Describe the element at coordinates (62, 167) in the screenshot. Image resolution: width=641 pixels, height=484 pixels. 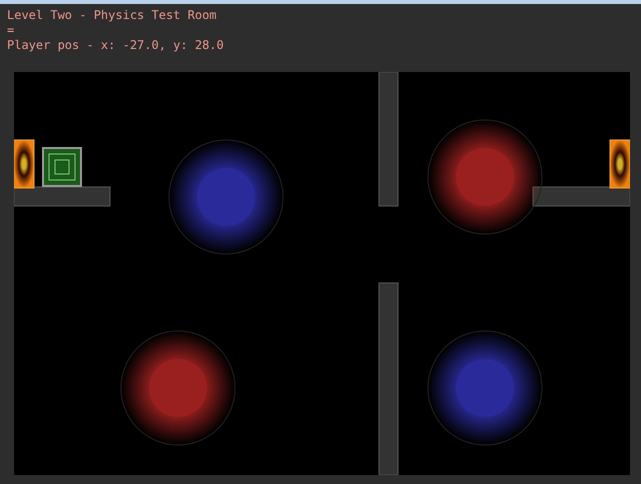
I see `player-box` at that location.